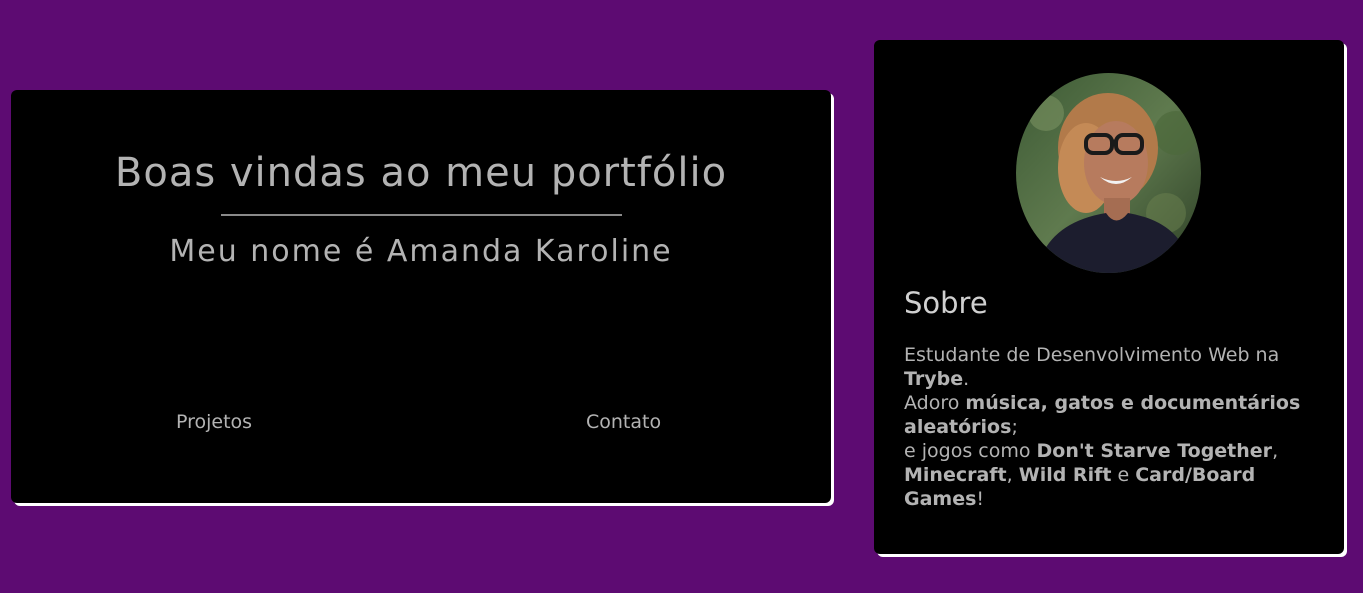 This screenshot has width=1363, height=593. I want to click on title-divider, so click(421, 215).